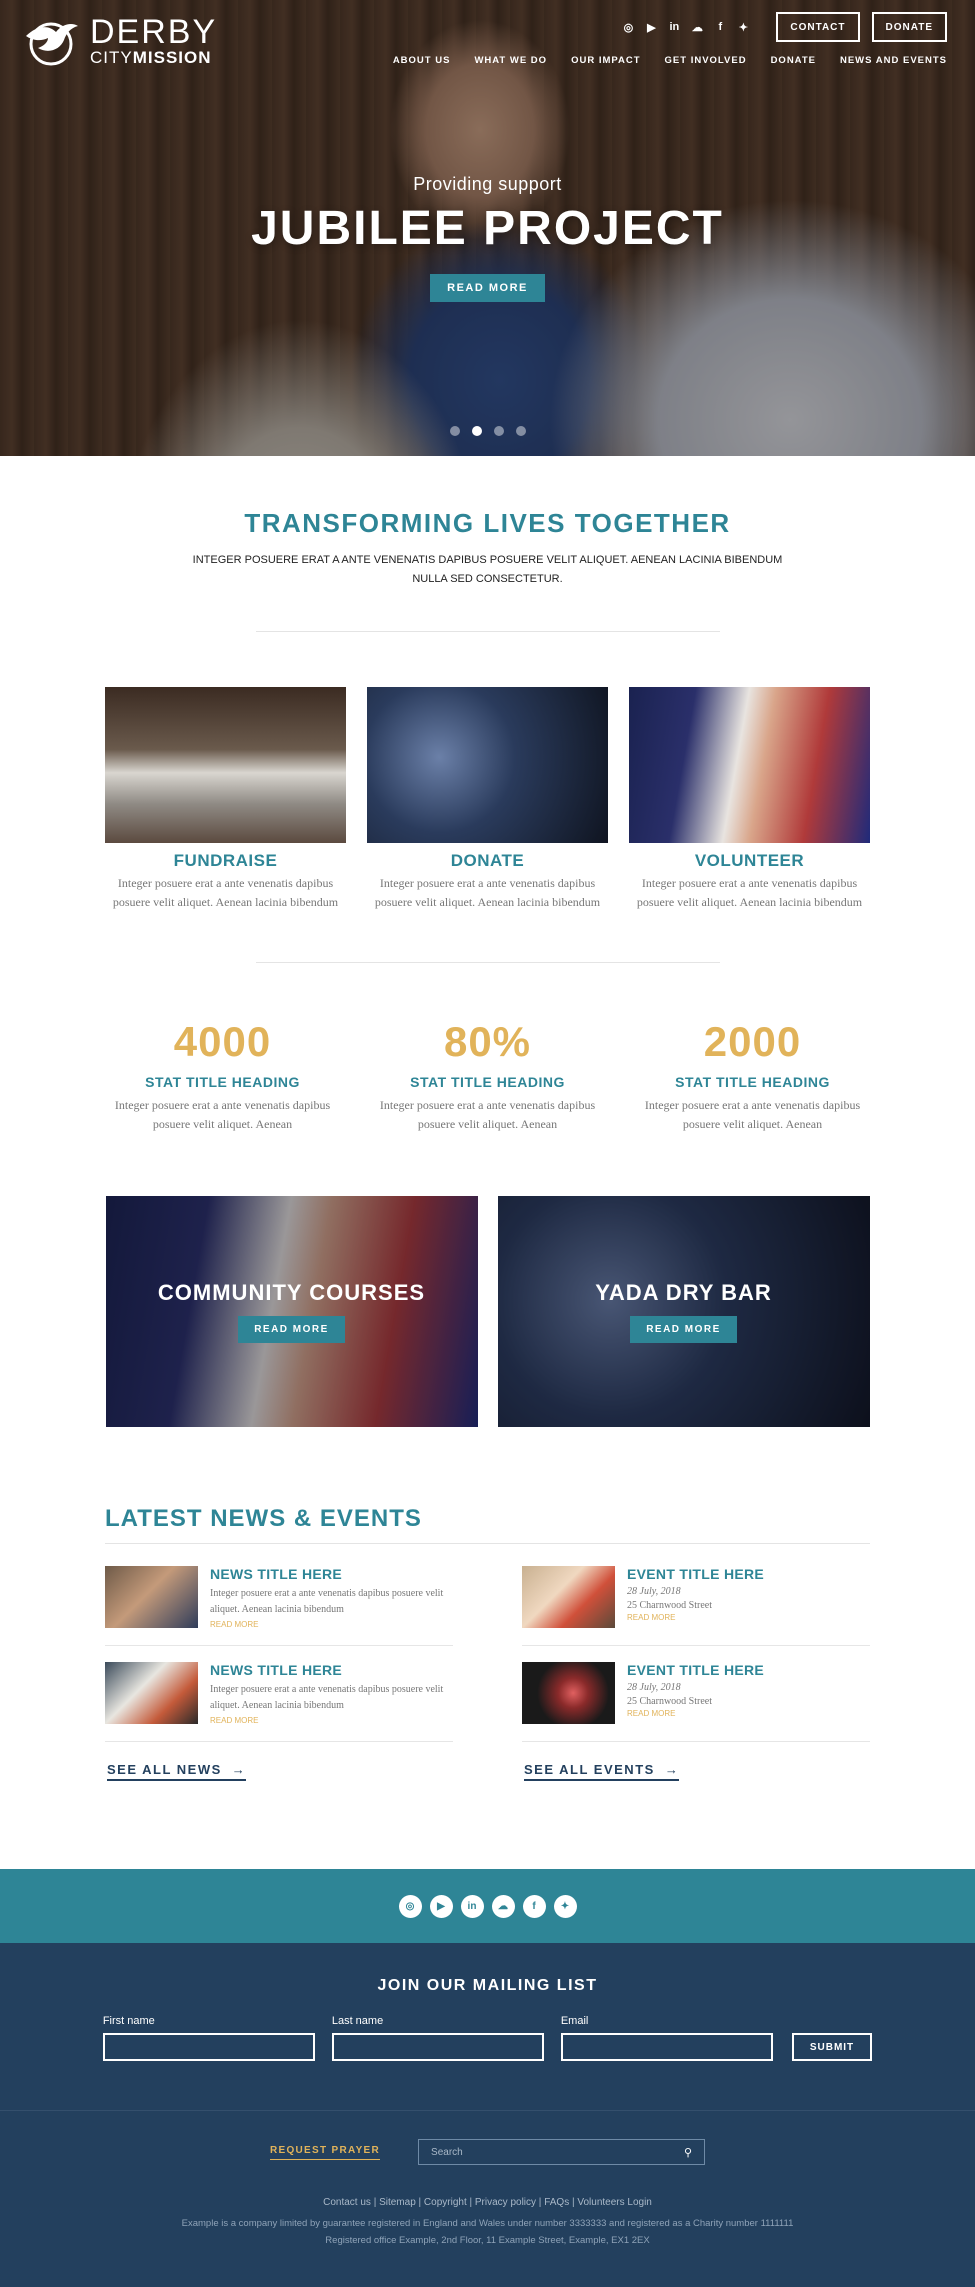 This screenshot has width=975, height=2287. What do you see at coordinates (683, 1311) in the screenshot?
I see `tile-yada-dry-bar: YADA DRY BAR READ MORE` at bounding box center [683, 1311].